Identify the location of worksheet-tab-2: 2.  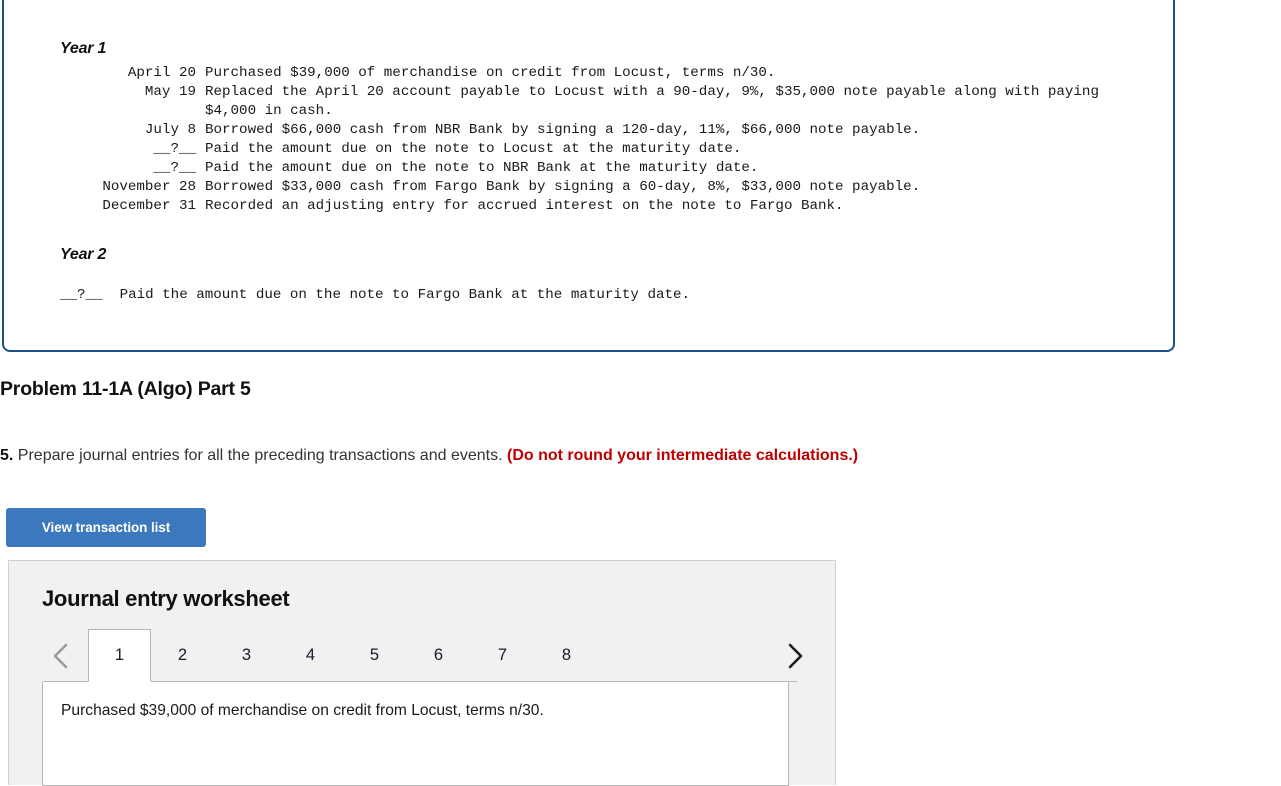
(182, 655).